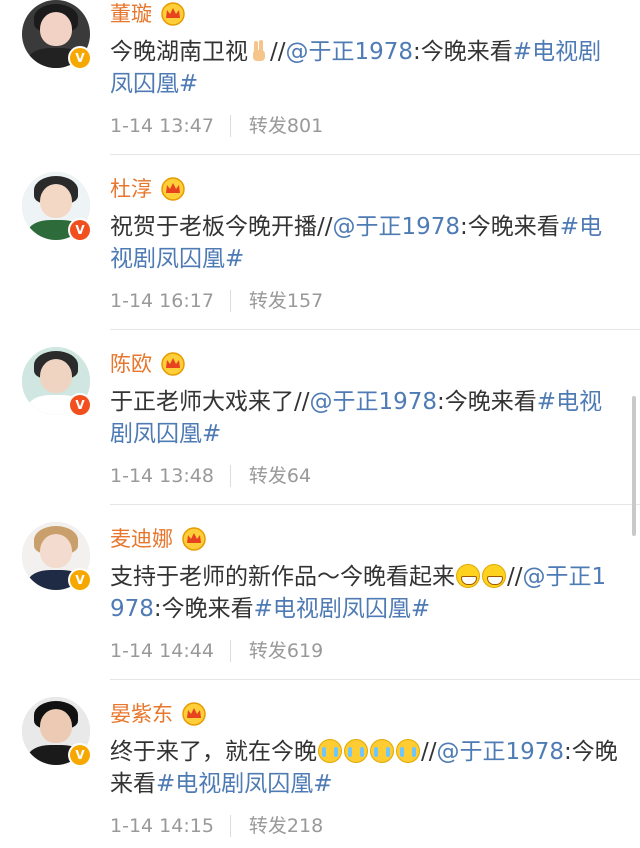  Describe the element at coordinates (286, 826) in the screenshot. I see `repost-count: 转发218` at that location.